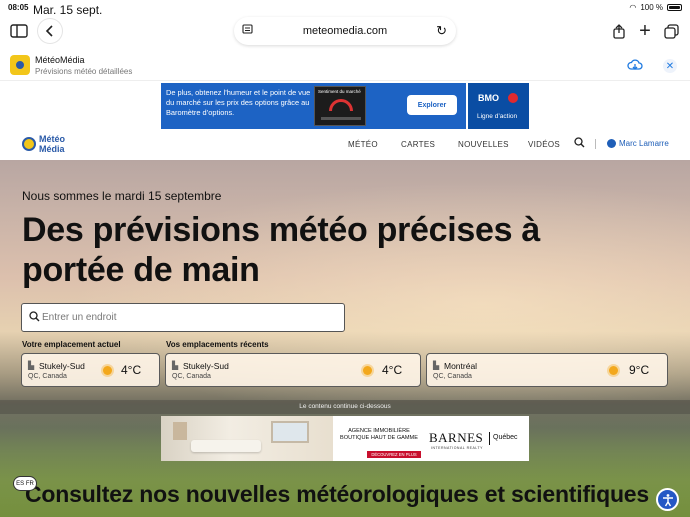 This screenshot has height=517, width=690. Describe the element at coordinates (644, 143) in the screenshot. I see `user-name: Marc Lamarre` at that location.